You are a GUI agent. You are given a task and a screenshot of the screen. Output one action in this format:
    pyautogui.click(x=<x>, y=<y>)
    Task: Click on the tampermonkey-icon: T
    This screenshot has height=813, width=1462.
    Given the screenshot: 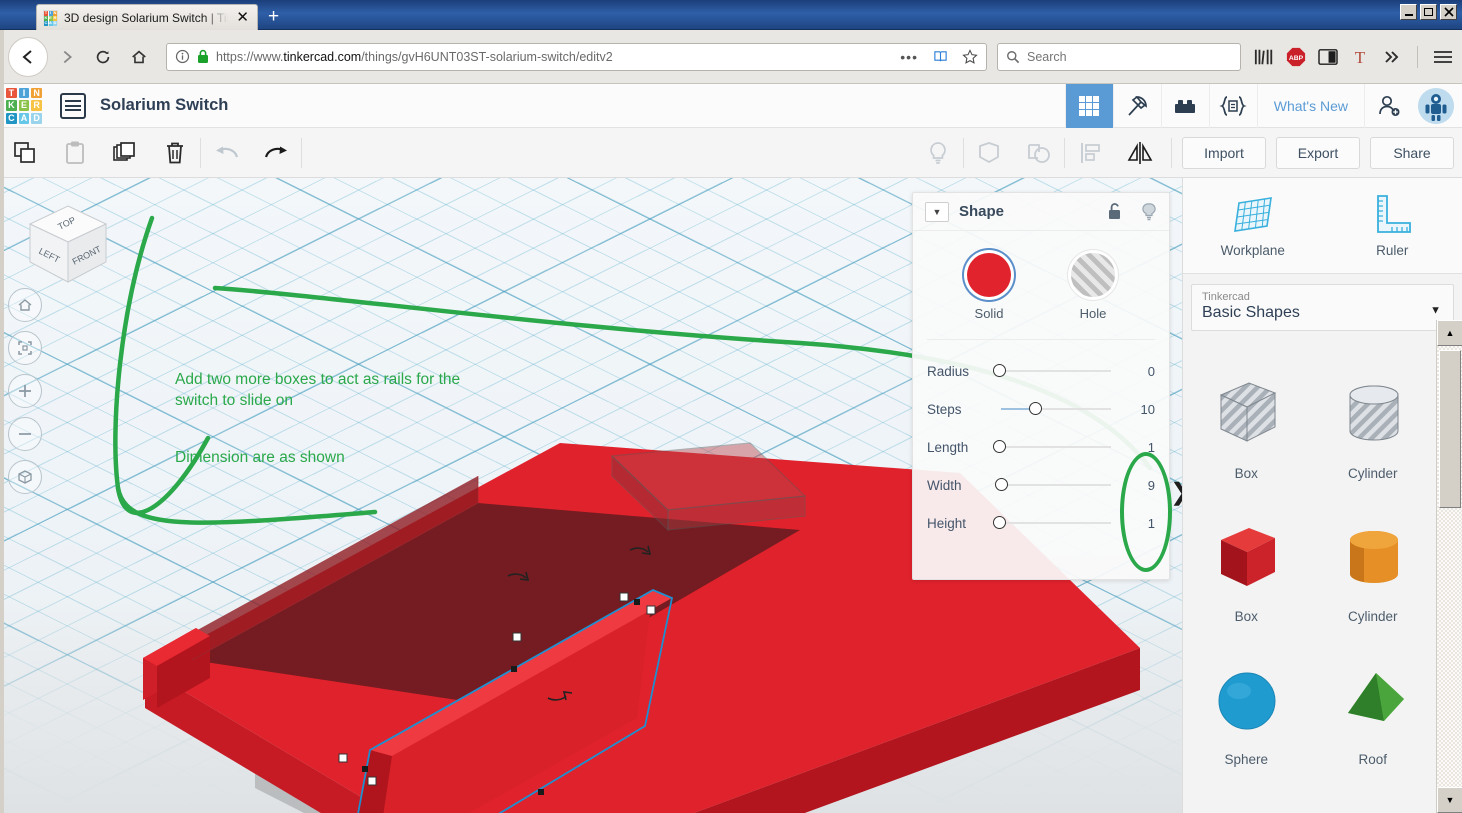 What is the action you would take?
    pyautogui.click(x=1360, y=57)
    